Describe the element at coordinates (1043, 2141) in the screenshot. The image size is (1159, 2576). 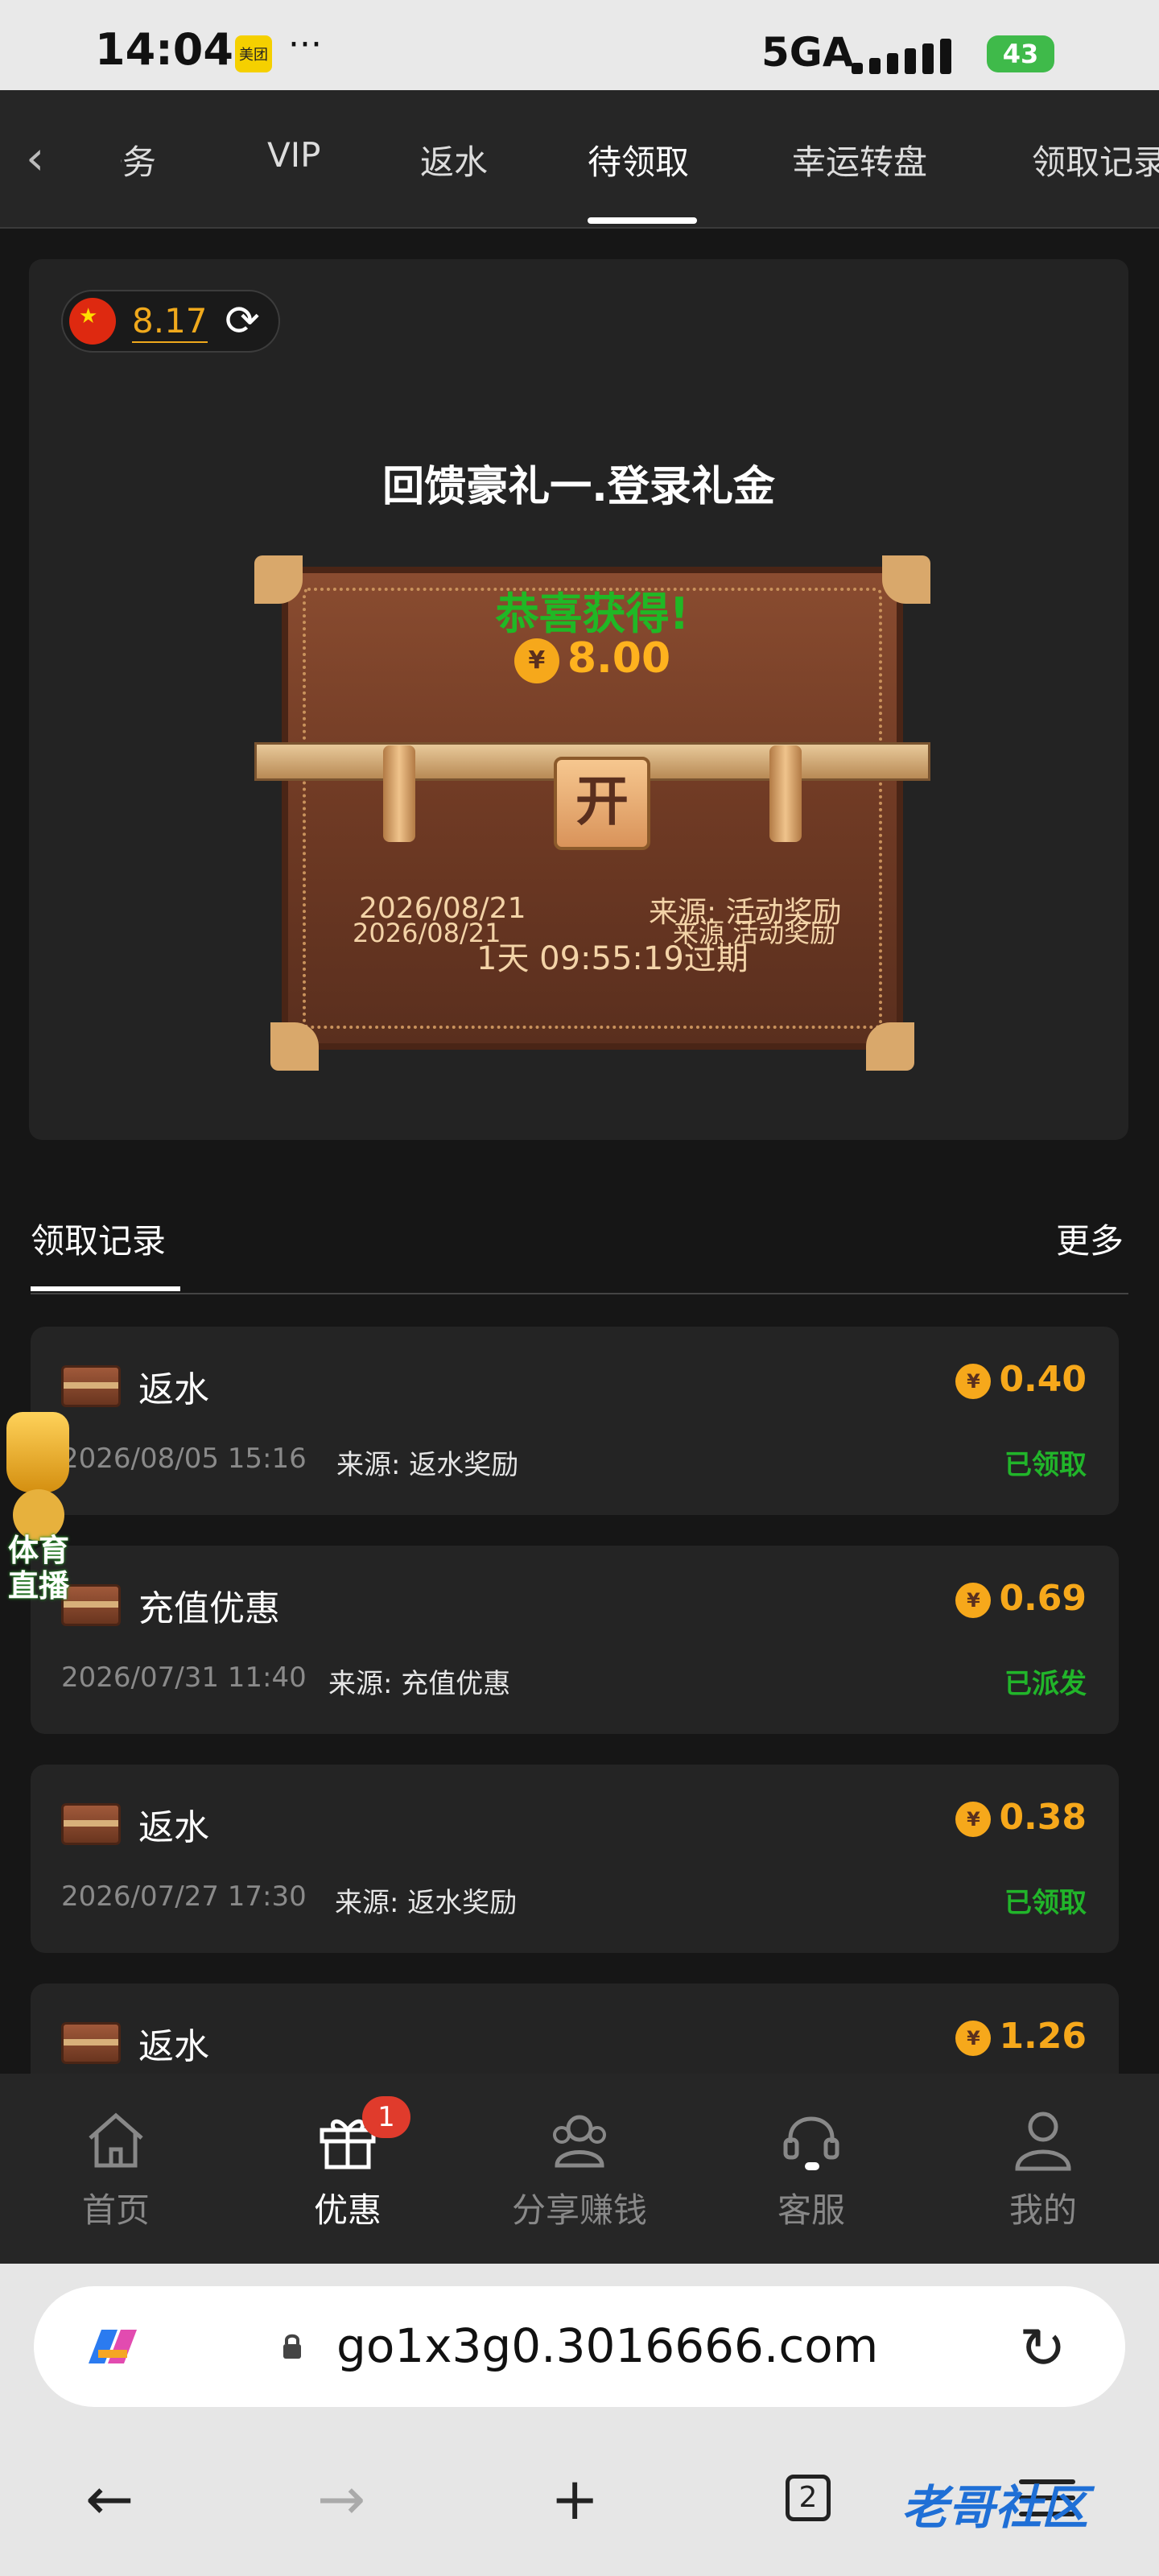
I see `user-icon` at that location.